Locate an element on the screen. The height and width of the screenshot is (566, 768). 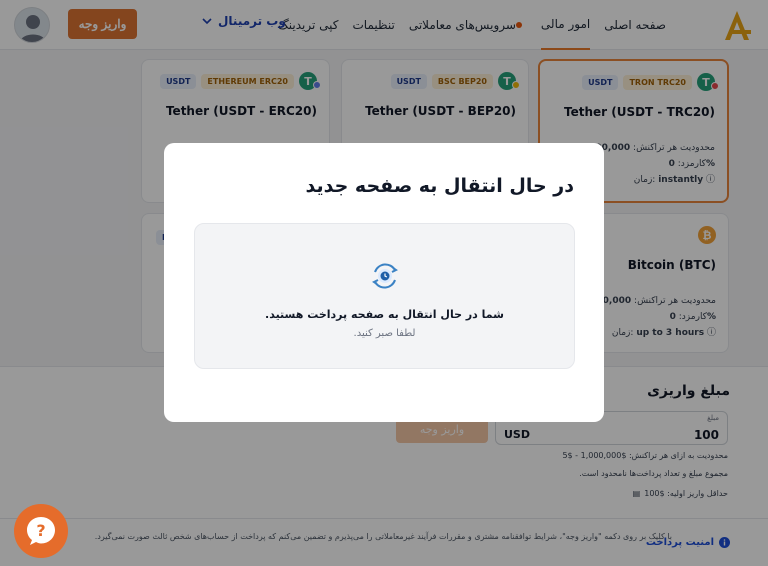
loading-spinner-icon is located at coordinates (385, 276).